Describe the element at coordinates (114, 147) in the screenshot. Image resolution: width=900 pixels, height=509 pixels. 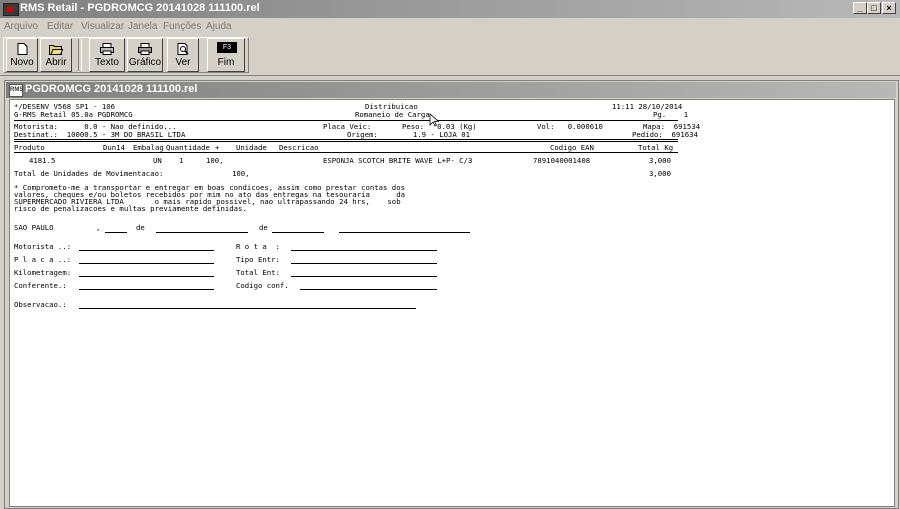
I see `column-dun14: Dun14` at that location.